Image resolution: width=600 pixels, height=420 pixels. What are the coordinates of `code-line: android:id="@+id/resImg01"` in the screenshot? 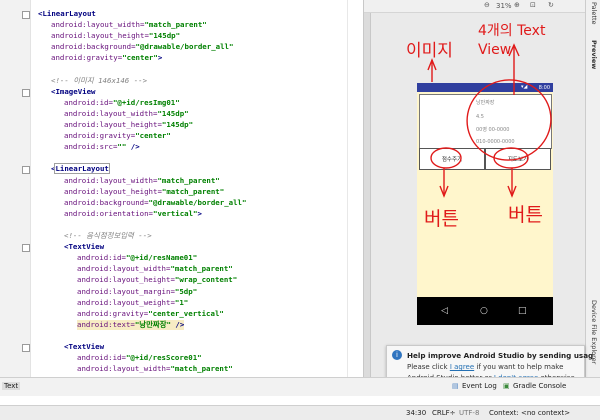 It's located at (122, 103).